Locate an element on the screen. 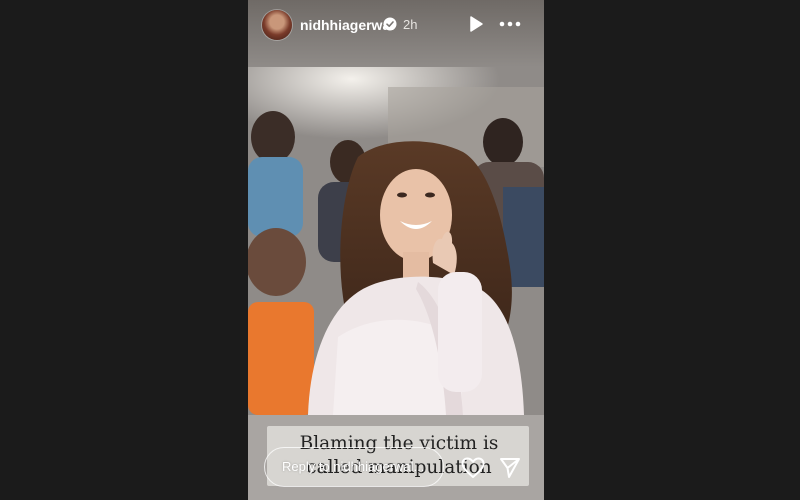  story-header: nidhhiagerwal 2h is located at coordinates (396, 26).